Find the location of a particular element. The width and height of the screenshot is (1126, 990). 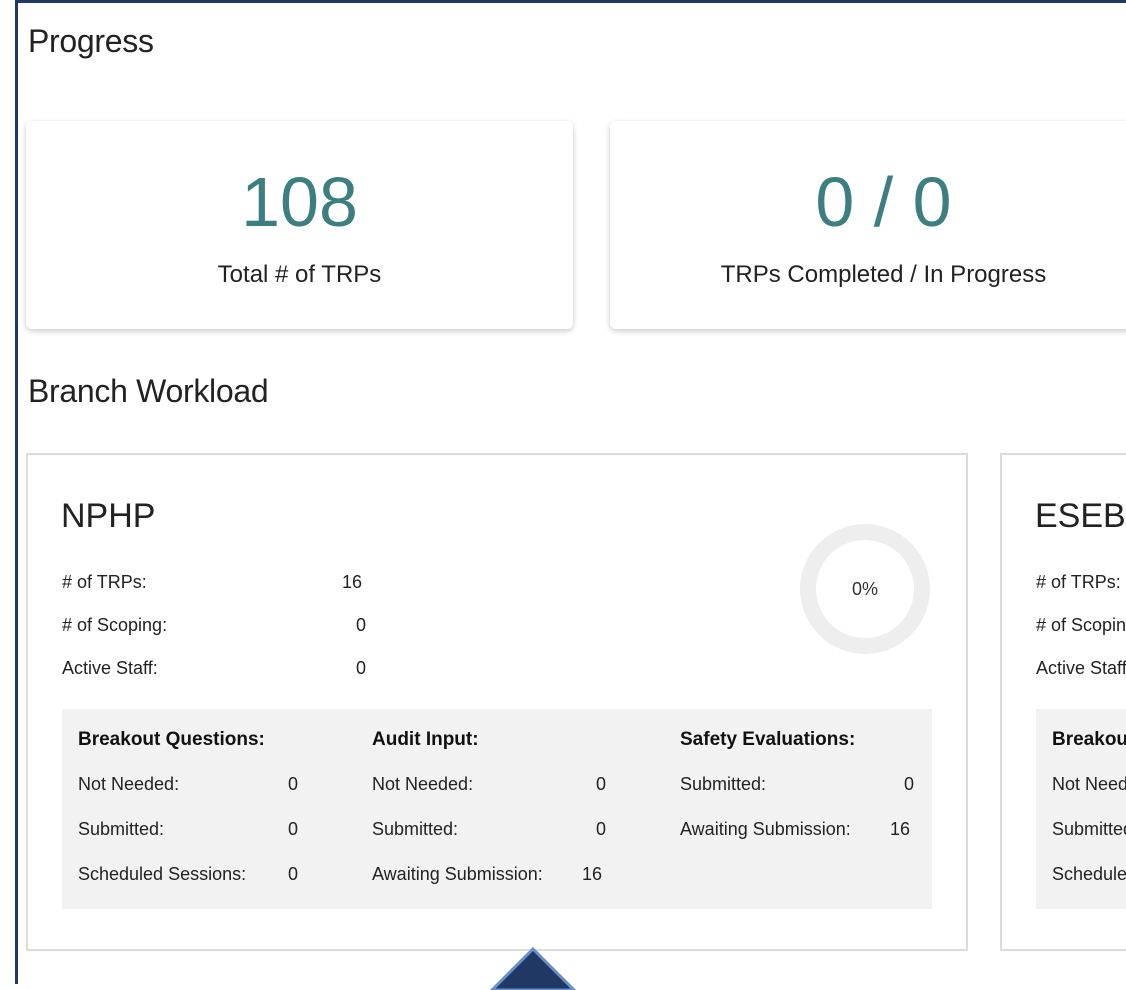

breakout-sessions-value: 0 is located at coordinates (293, 874).